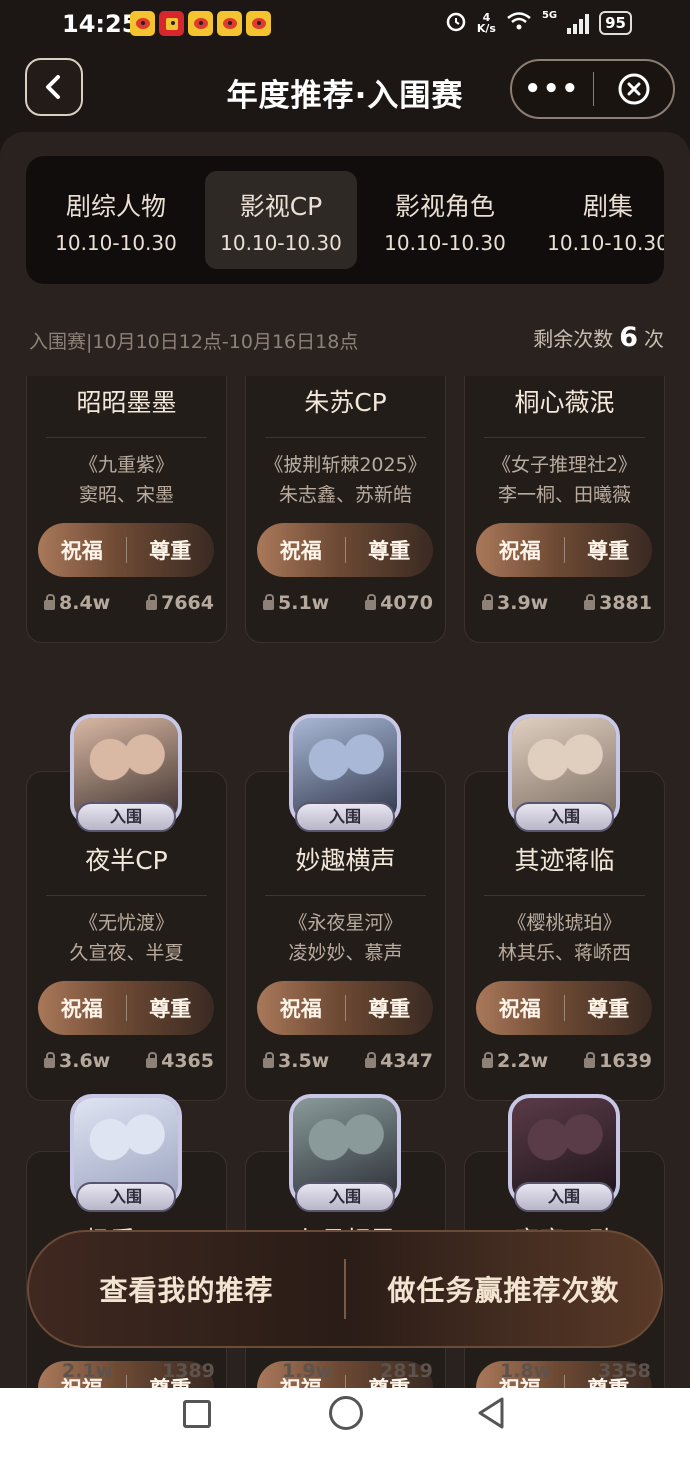  Describe the element at coordinates (348, 1061) in the screenshot. I see `vote-stats: 3.5w 4347` at that location.